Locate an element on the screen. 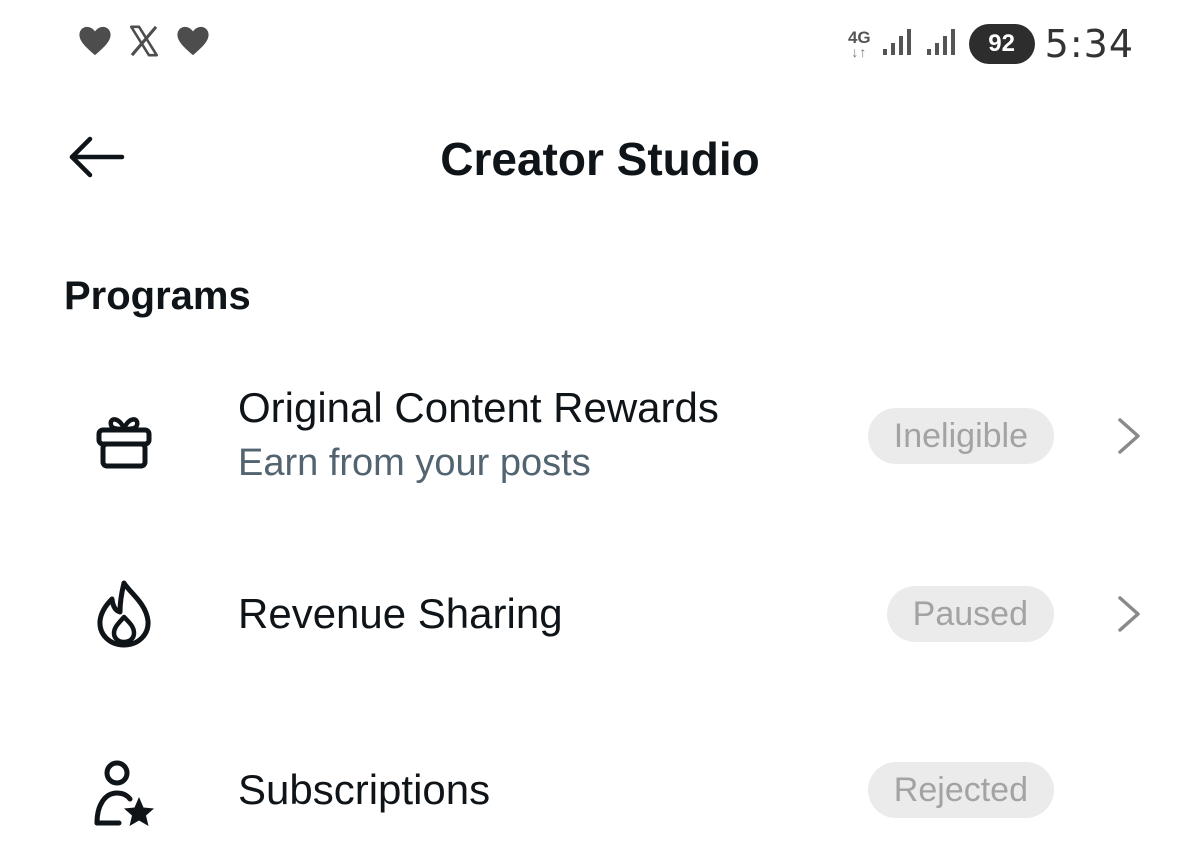 This screenshot has height=864, width=1200. person-star-icon is located at coordinates (124, 794).